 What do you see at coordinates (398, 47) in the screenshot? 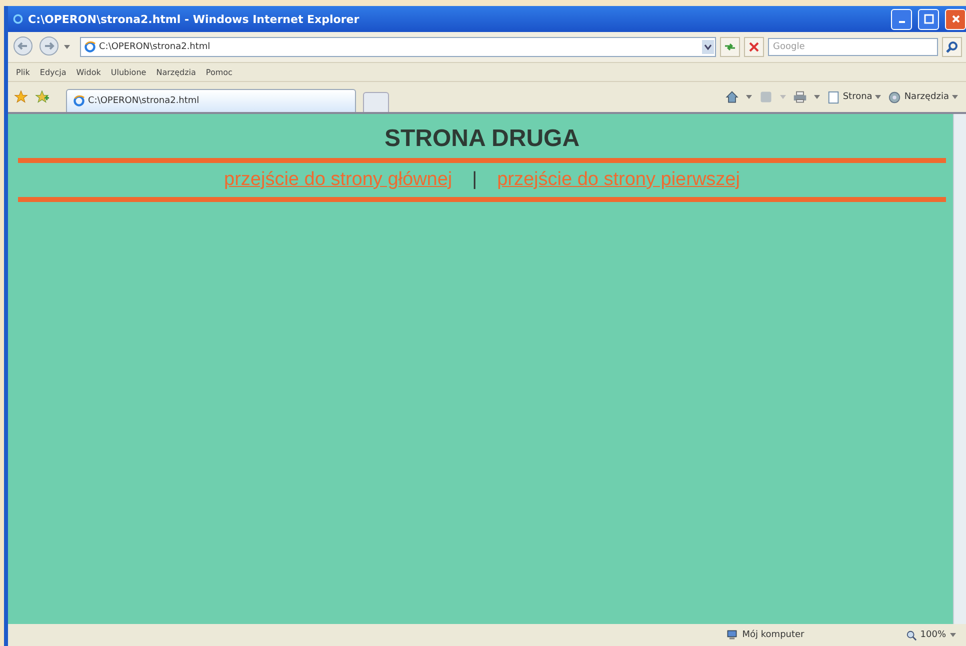
I see `address-field: C:\OPERON\strona2.html` at bounding box center [398, 47].